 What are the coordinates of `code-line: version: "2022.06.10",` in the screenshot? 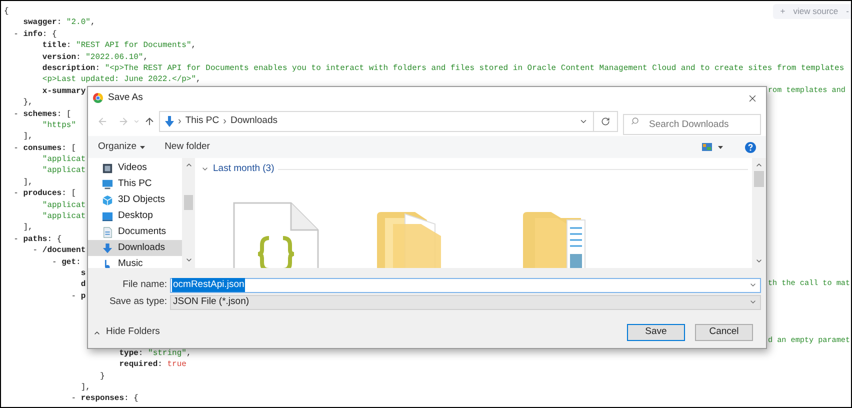 It's located at (94, 57).